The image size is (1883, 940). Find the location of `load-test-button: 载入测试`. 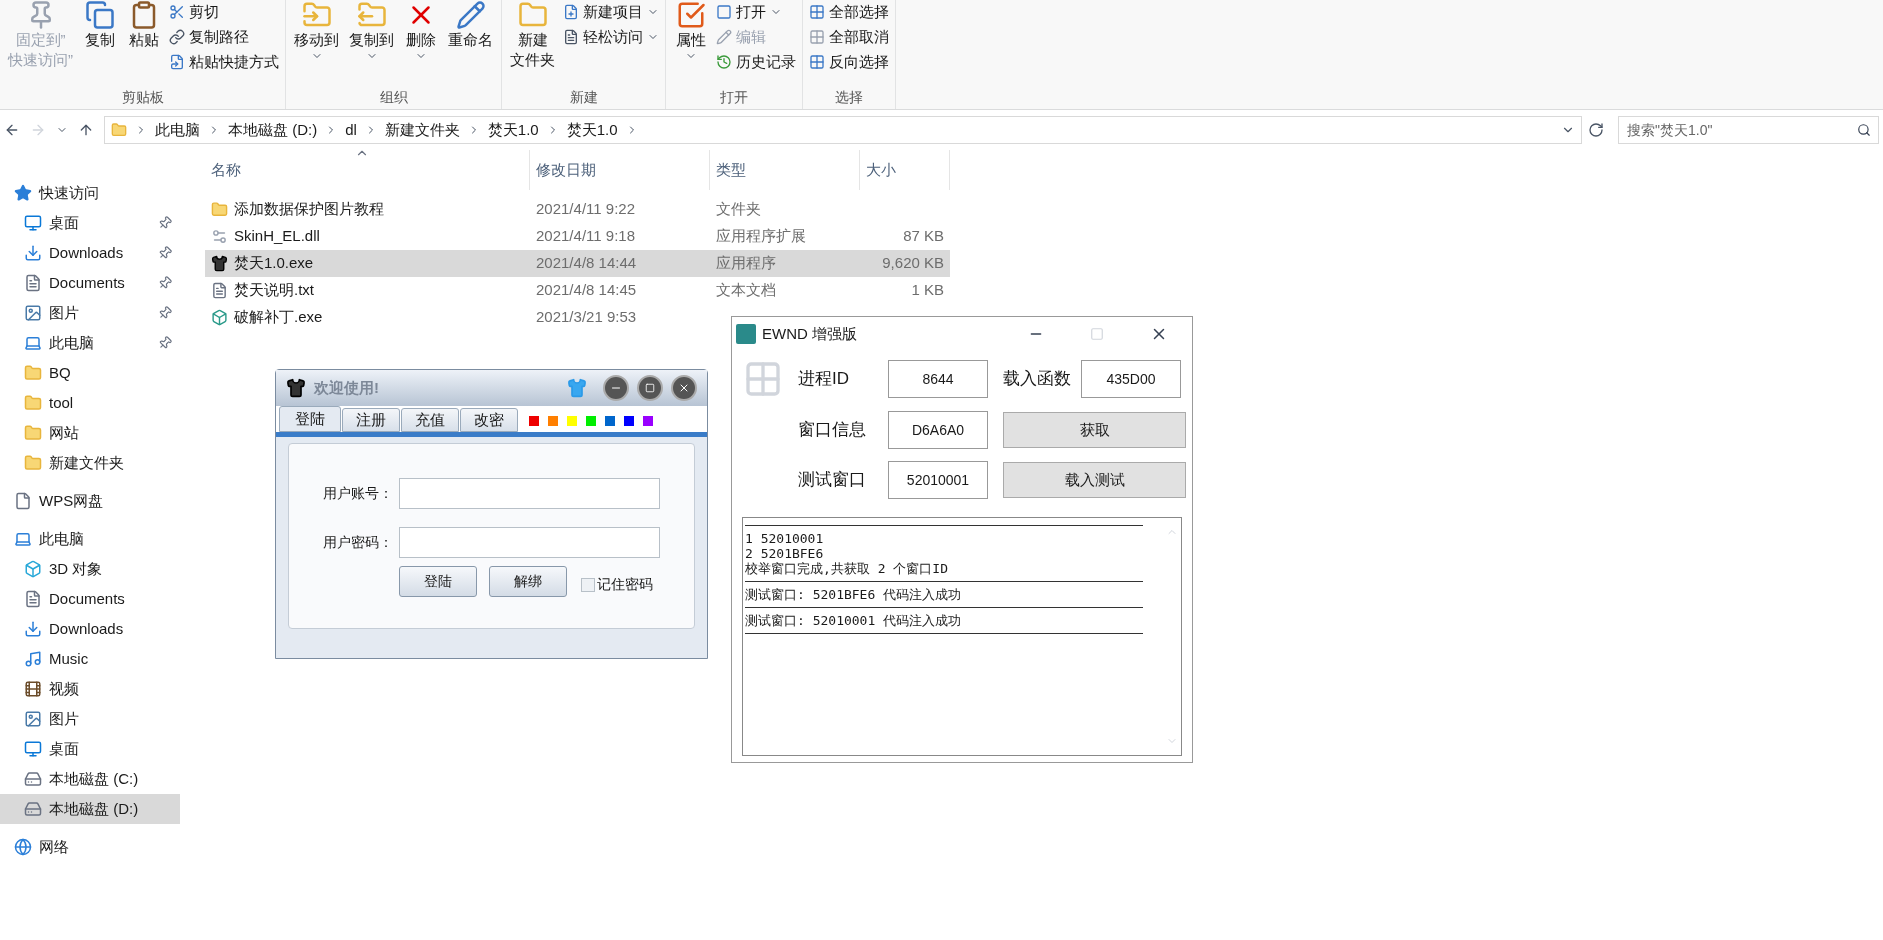

load-test-button: 载入测试 is located at coordinates (1094, 480).